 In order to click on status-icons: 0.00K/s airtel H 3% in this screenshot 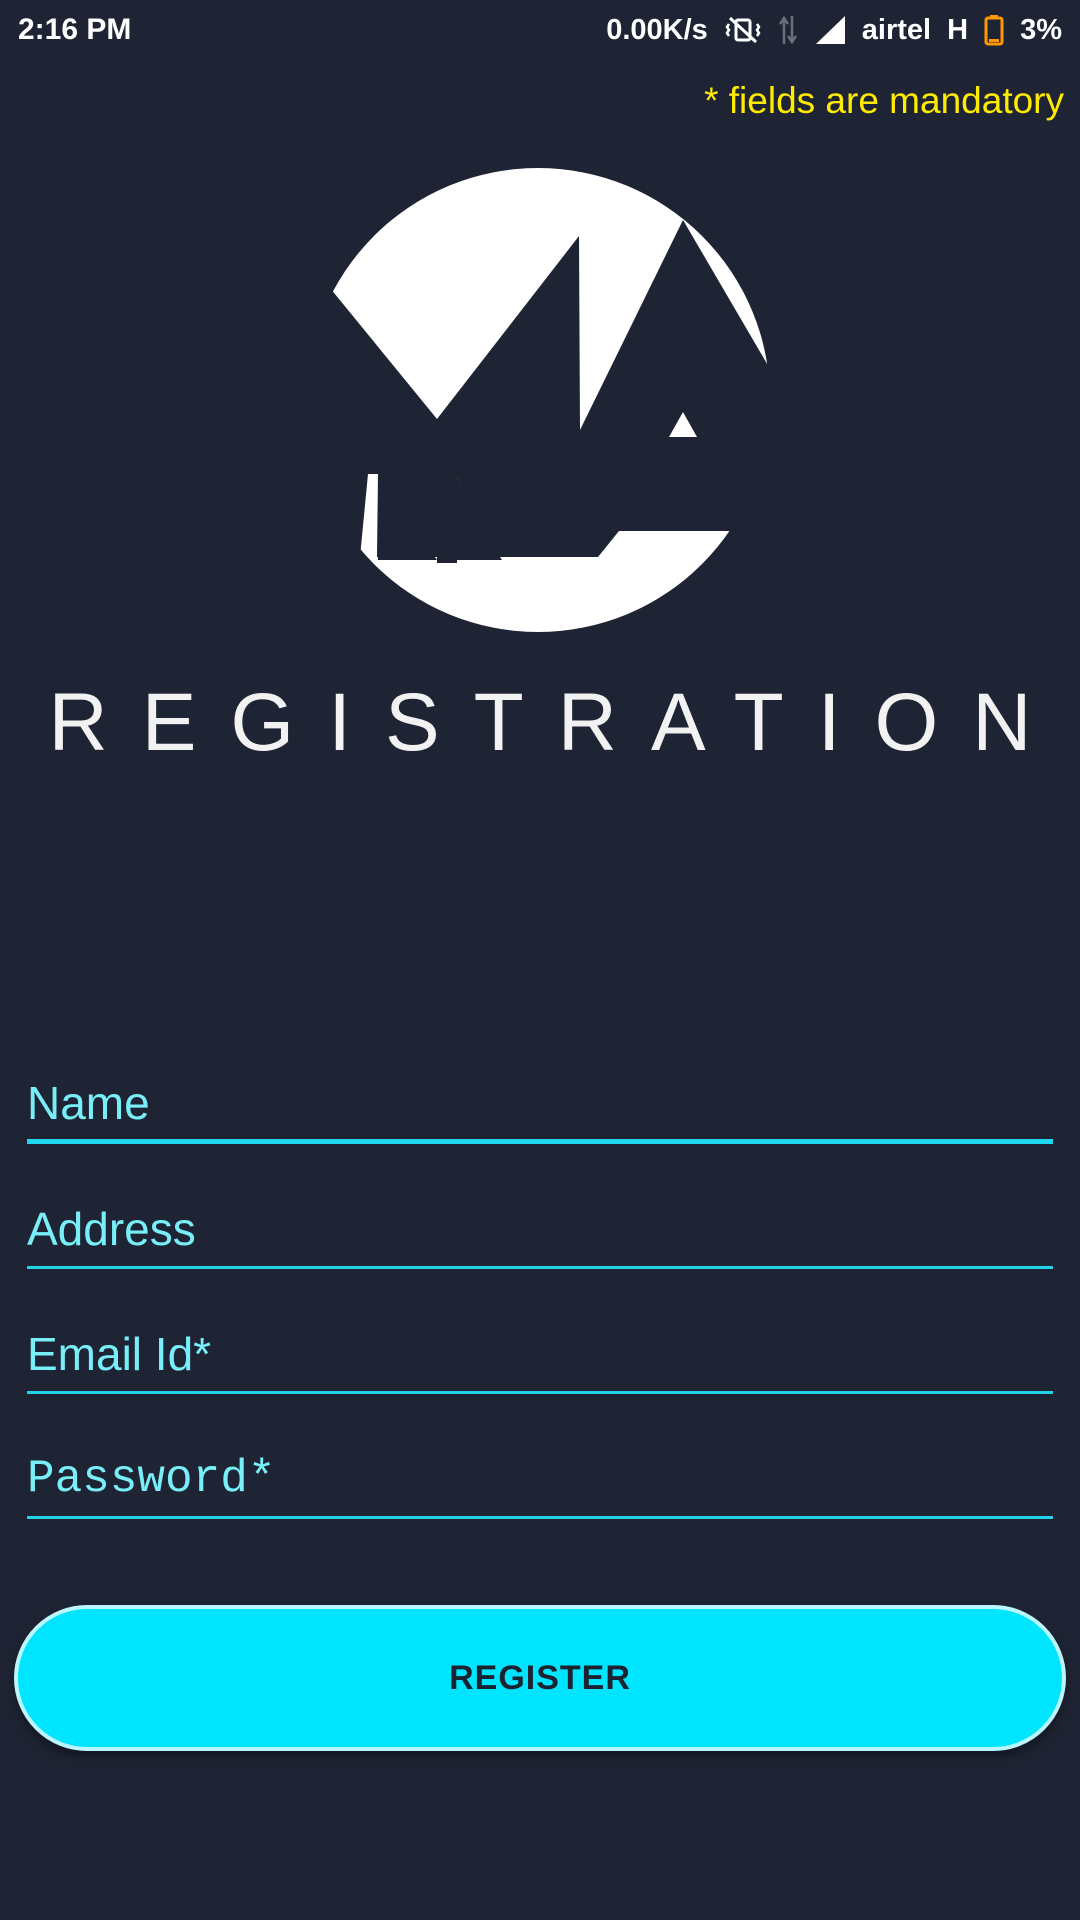, I will do `click(834, 30)`.